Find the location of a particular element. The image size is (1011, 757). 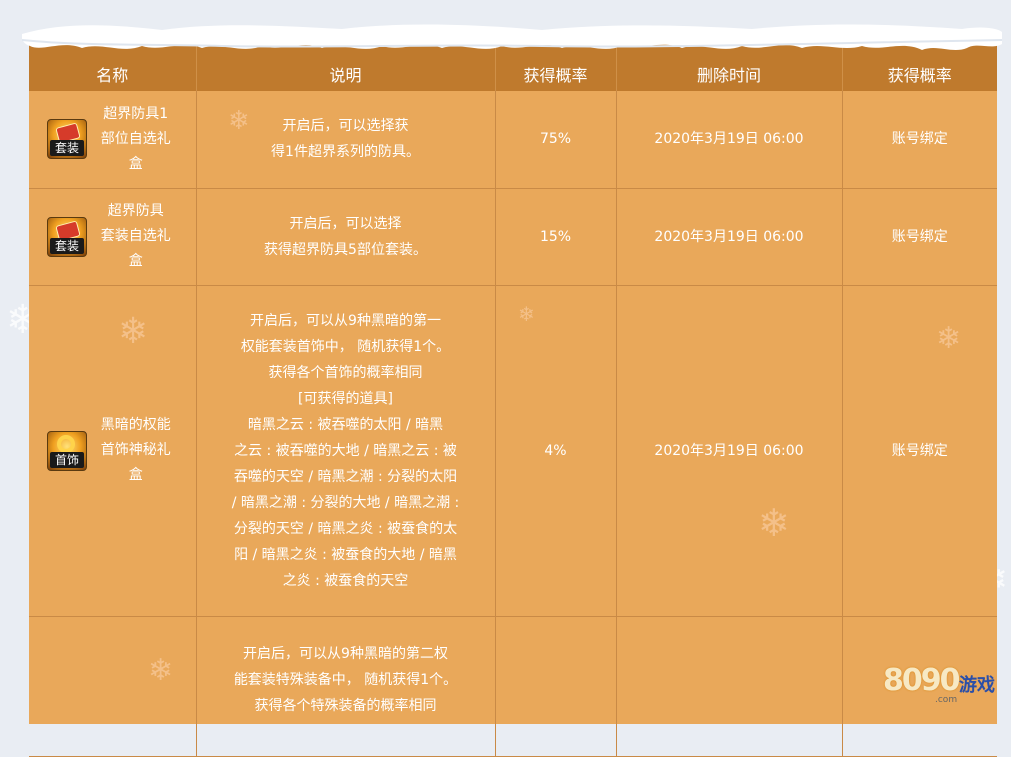

description-line: 吞噬的天空 / 暗黑之潮 : 分裂的太阳 is located at coordinates (345, 476).